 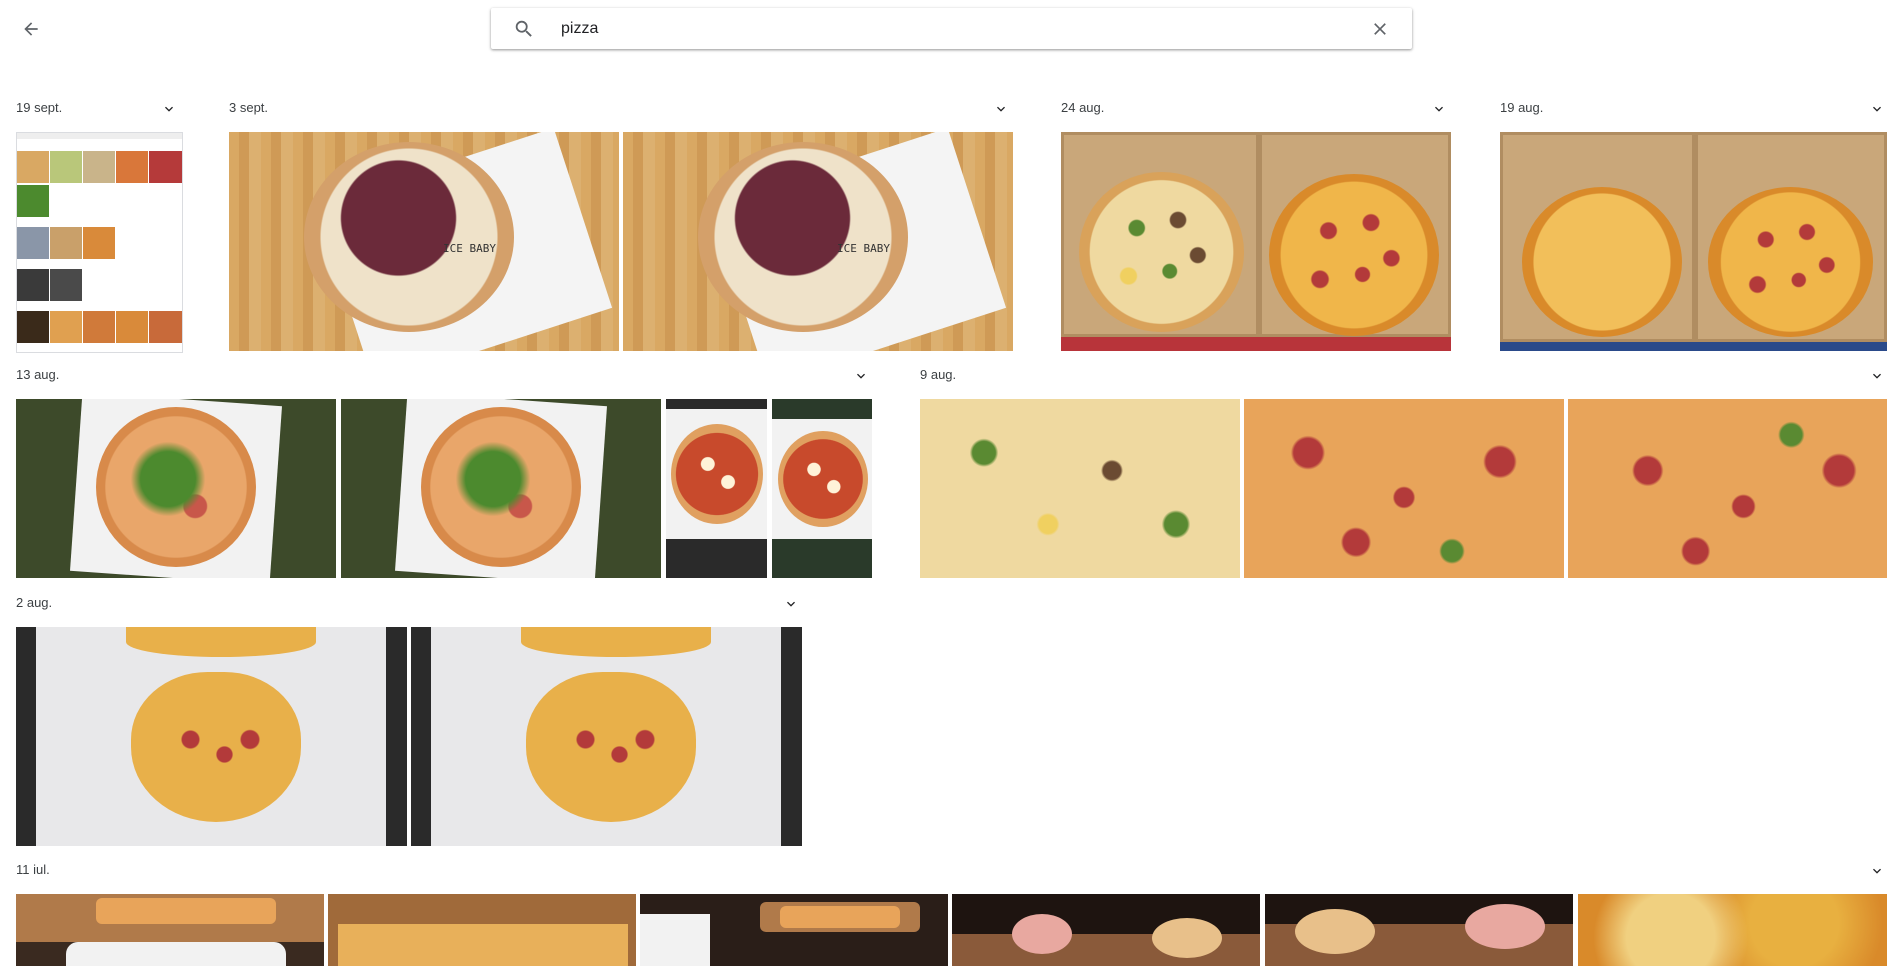 What do you see at coordinates (249, 107) in the screenshot?
I see `date-header: 3 sept.` at bounding box center [249, 107].